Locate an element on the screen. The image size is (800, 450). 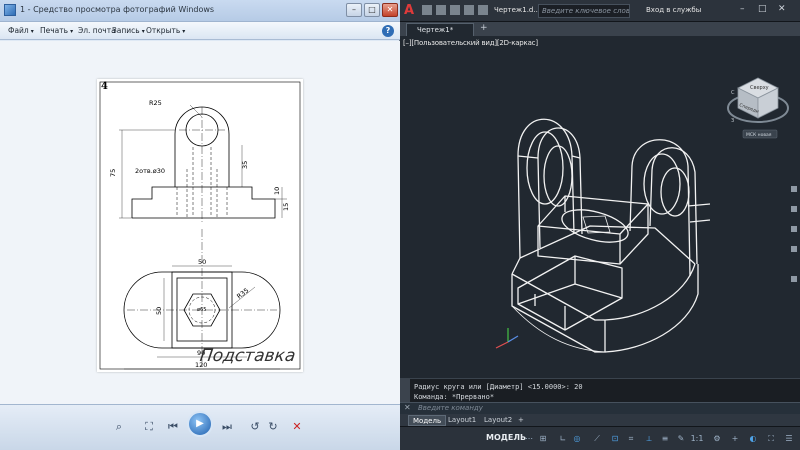
menu-file: Файл ▾ is located at coordinates (21, 30).